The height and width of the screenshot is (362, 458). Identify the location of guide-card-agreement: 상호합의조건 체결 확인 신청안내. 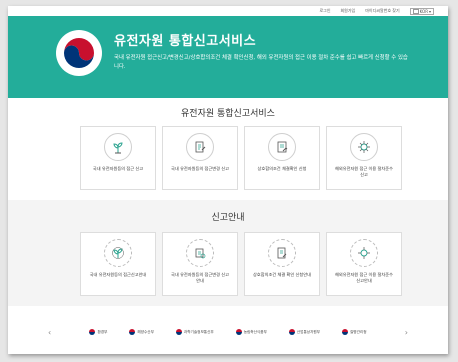
(282, 264).